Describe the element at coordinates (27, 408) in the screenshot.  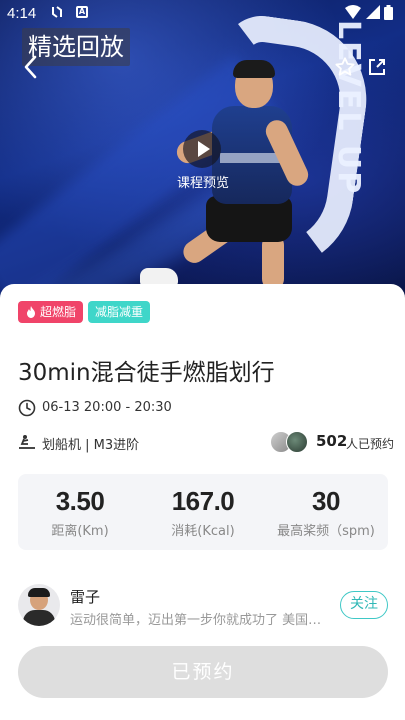
I see `clock-icon` at that location.